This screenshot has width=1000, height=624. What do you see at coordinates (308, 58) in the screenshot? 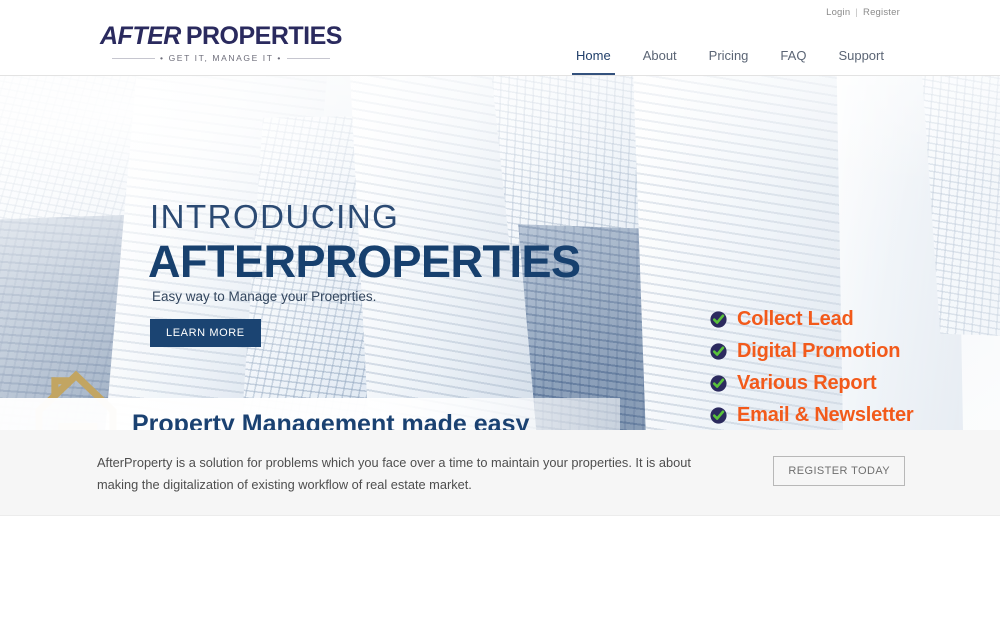
I see `tagline-rule-right` at bounding box center [308, 58].